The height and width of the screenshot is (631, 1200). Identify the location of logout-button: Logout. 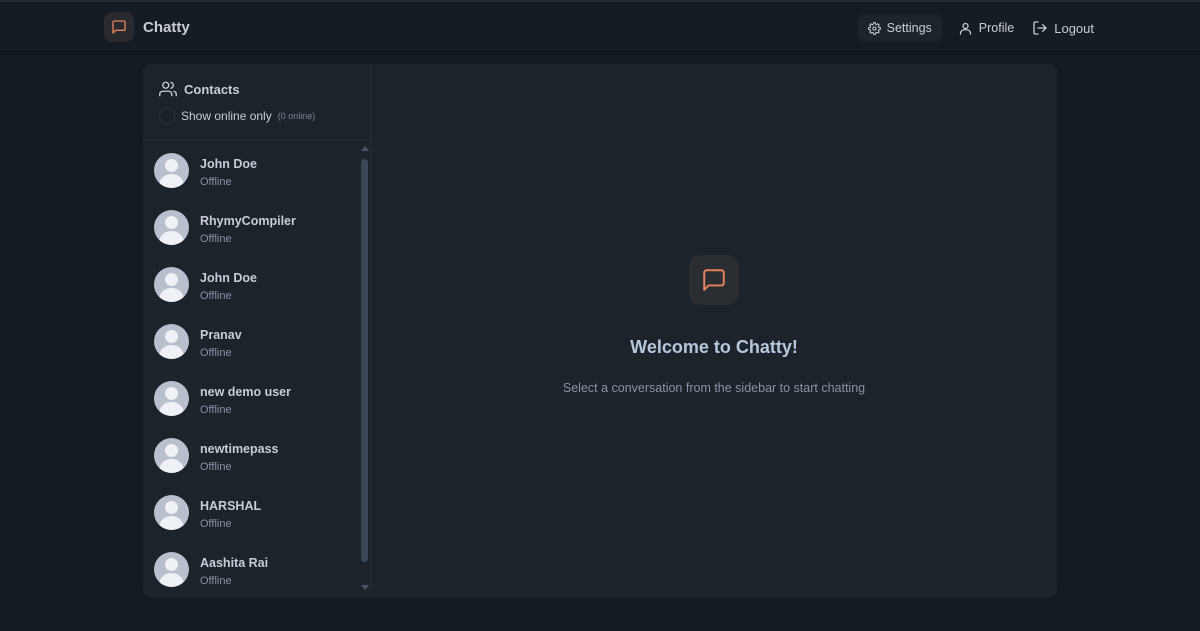
(1063, 28).